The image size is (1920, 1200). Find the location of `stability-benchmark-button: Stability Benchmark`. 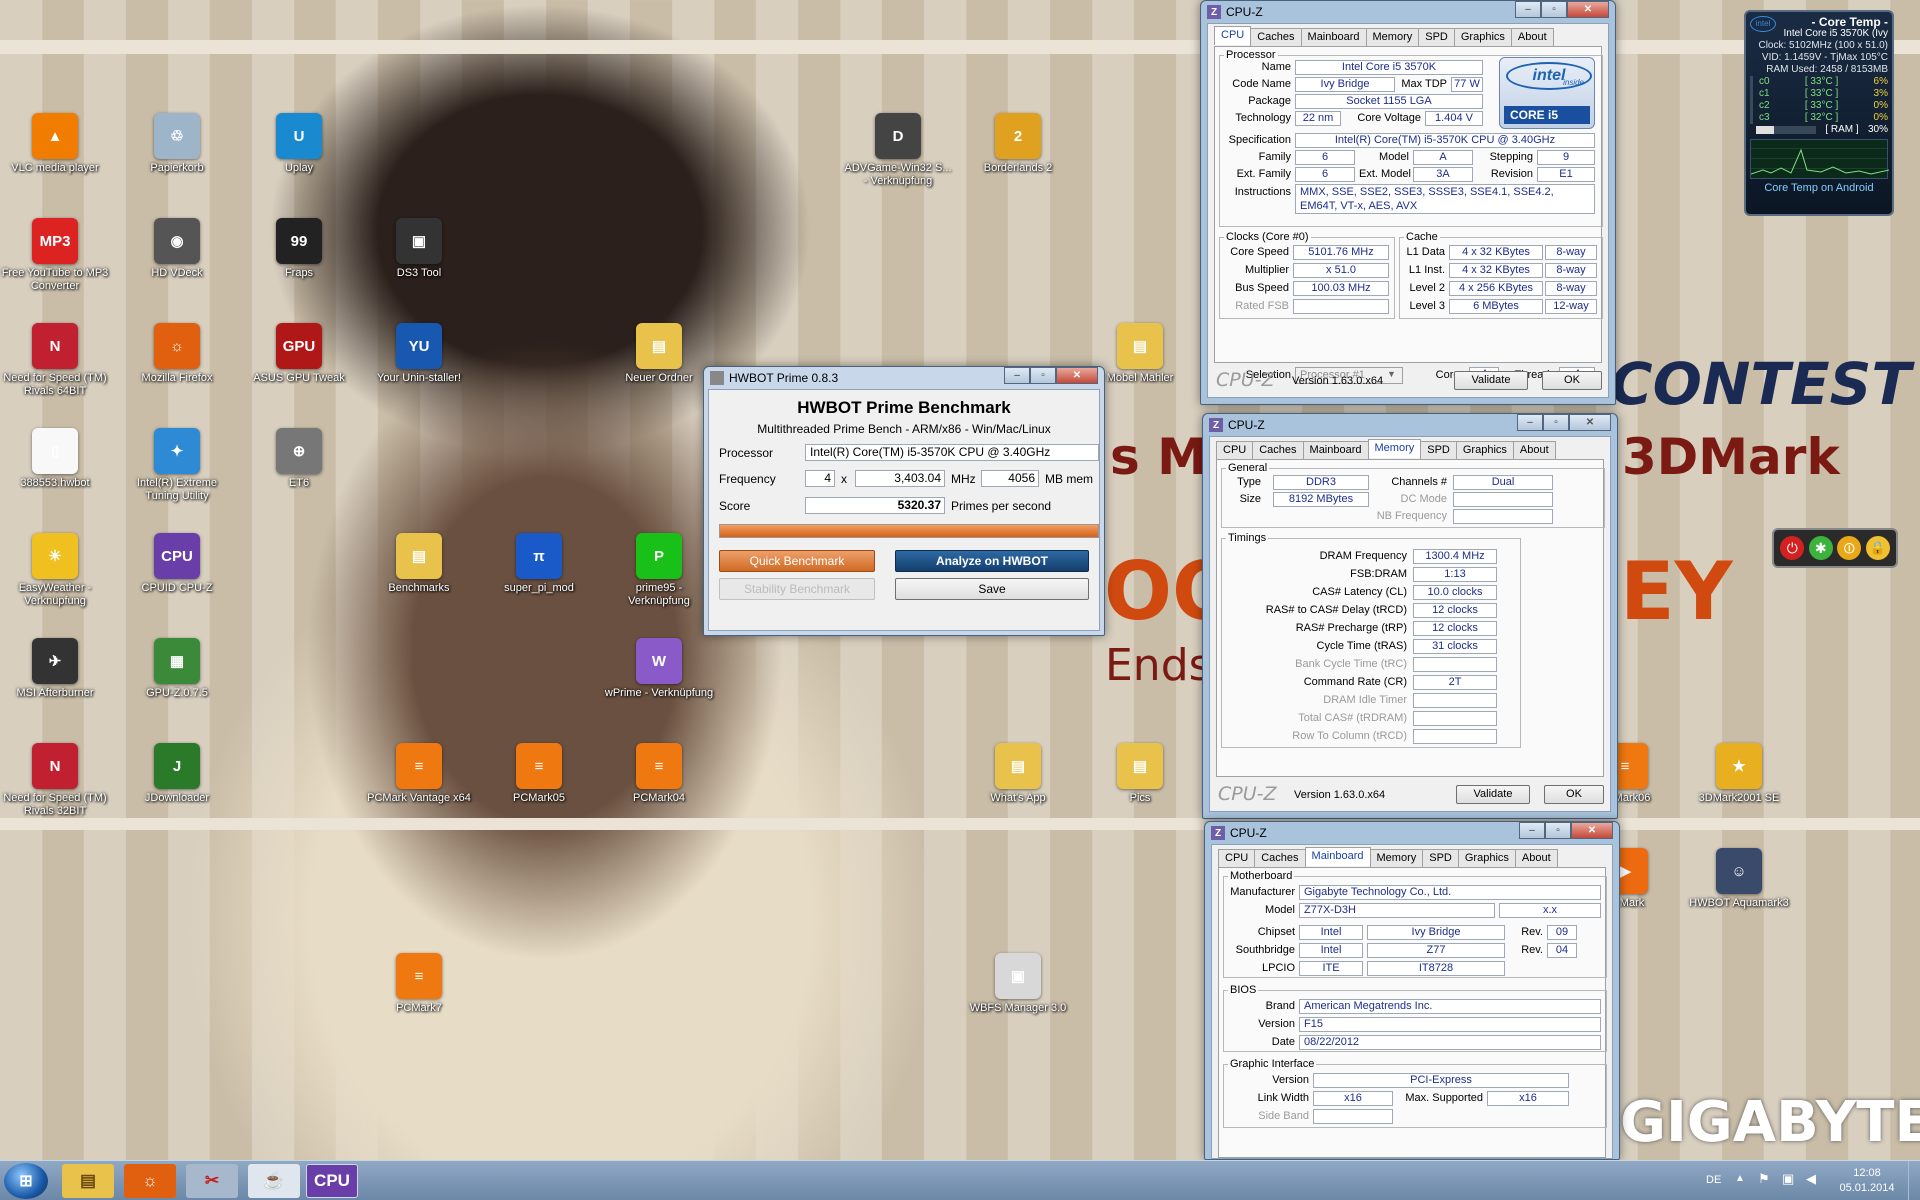

stability-benchmark-button: Stability Benchmark is located at coordinates (797, 589).